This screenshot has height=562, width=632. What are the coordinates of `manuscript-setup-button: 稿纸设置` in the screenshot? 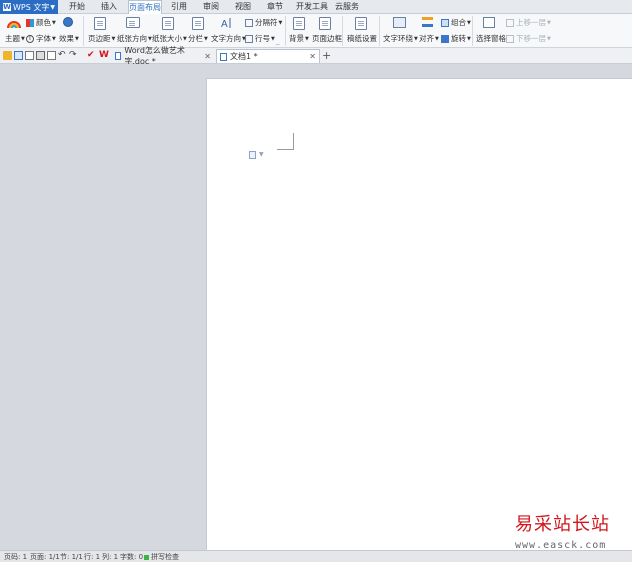 It's located at (362, 38).